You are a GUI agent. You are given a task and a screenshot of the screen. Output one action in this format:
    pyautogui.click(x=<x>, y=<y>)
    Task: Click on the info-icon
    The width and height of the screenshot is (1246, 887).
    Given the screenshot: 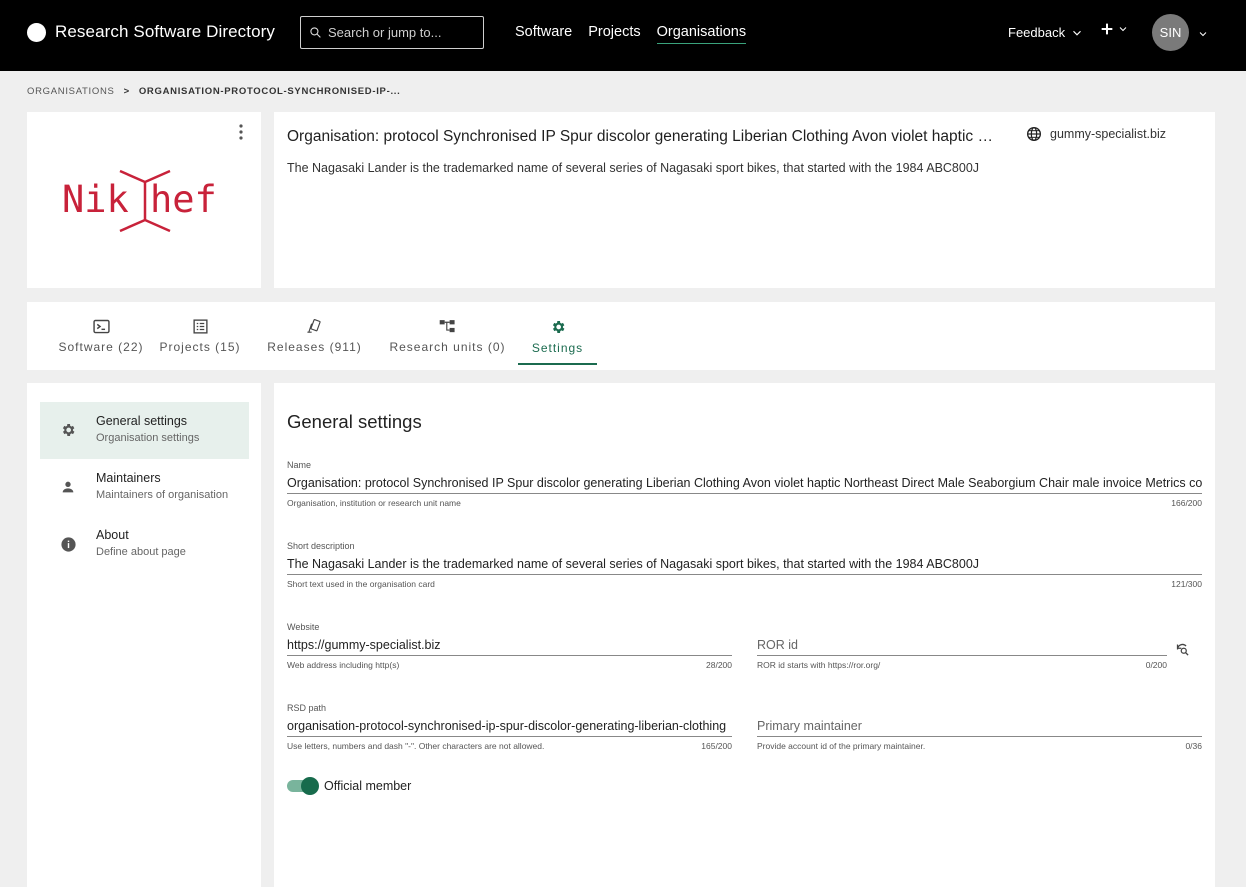 What is the action you would take?
    pyautogui.click(x=68, y=544)
    